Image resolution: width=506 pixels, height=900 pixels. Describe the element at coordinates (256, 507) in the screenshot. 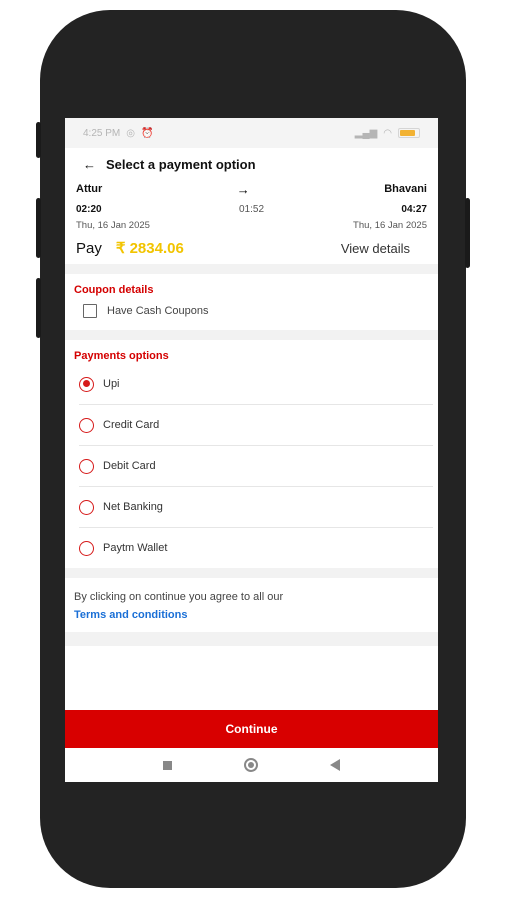

I see `payment-option-net-banking: Net Banking` at that location.